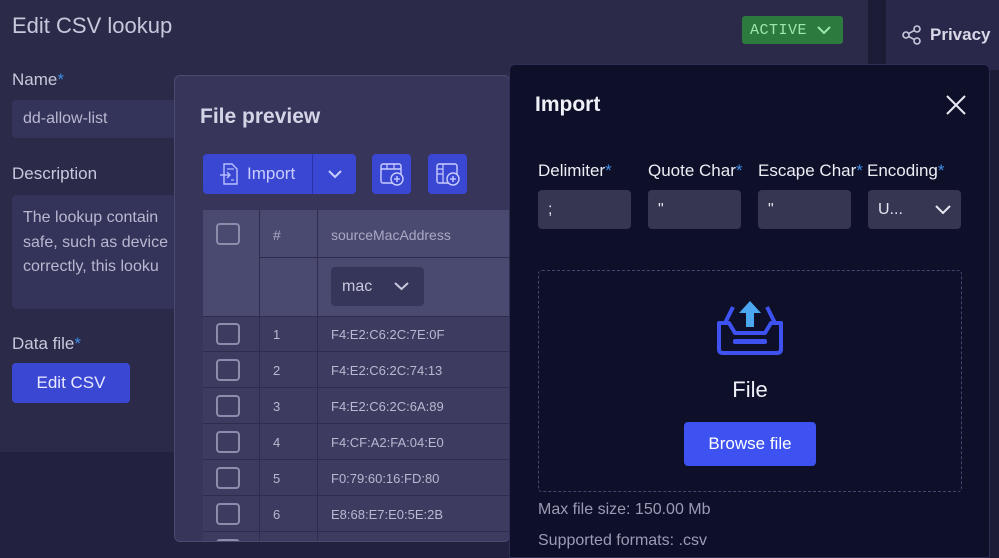 The height and width of the screenshot is (558, 999). I want to click on quote-char-label: Quote Char*, so click(695, 171).